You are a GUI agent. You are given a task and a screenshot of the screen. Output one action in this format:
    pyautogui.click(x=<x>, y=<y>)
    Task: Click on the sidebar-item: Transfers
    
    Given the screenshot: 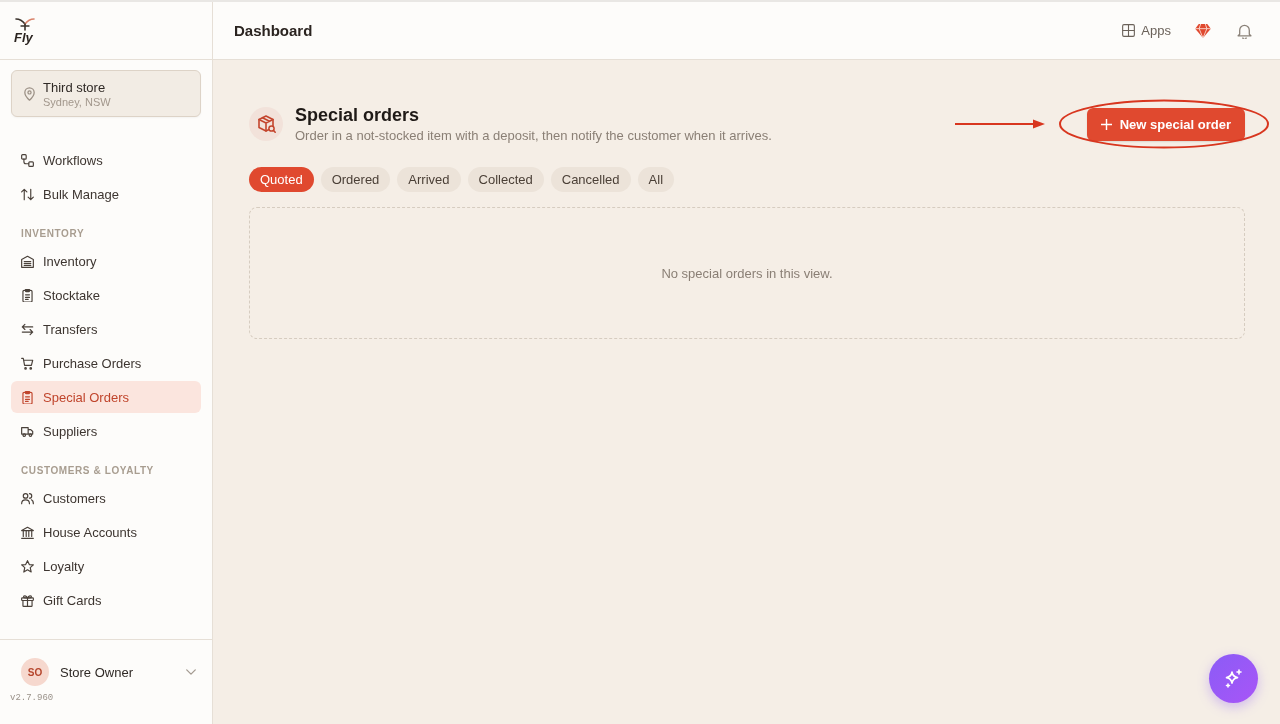 What is the action you would take?
    pyautogui.click(x=106, y=329)
    